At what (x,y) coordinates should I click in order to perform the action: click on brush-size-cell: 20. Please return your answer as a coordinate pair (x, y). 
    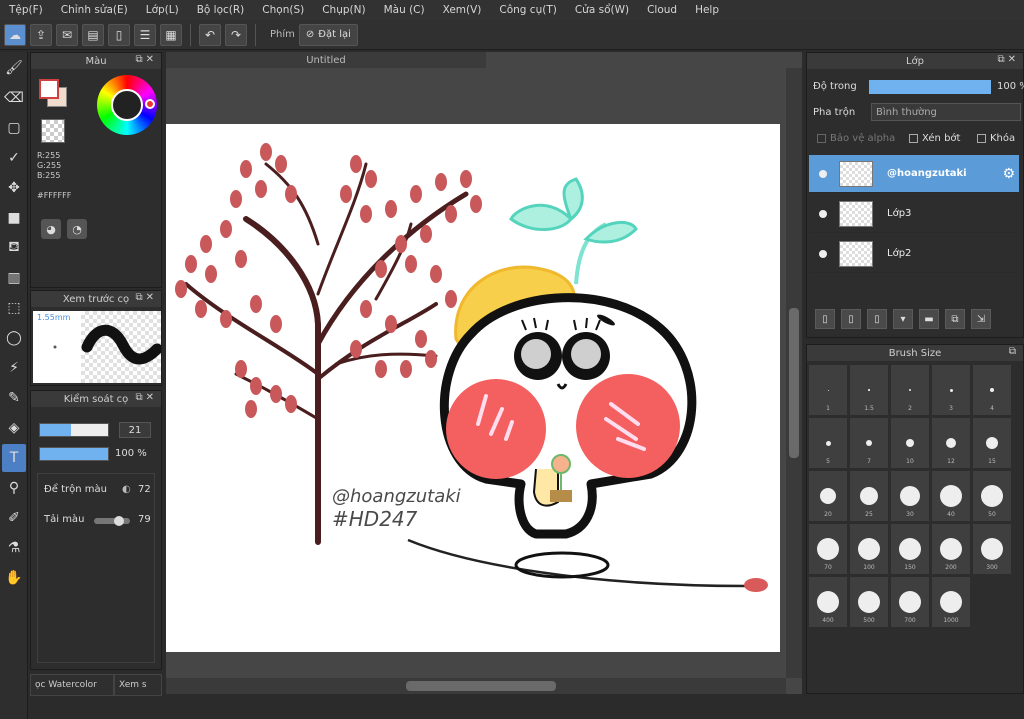
    Looking at the image, I should click on (828, 496).